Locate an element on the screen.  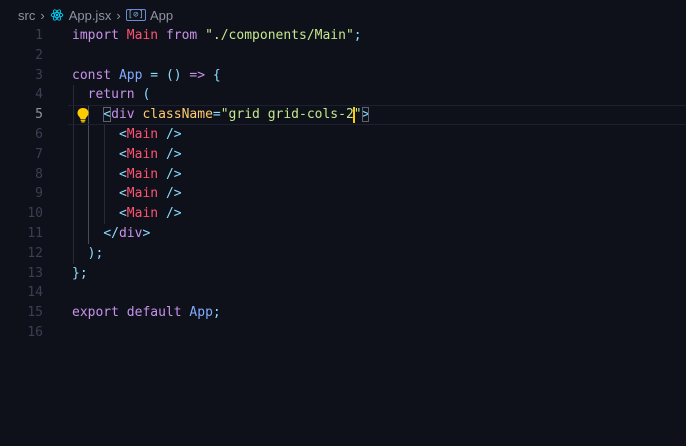
line-number: 5 is located at coordinates (39, 115).